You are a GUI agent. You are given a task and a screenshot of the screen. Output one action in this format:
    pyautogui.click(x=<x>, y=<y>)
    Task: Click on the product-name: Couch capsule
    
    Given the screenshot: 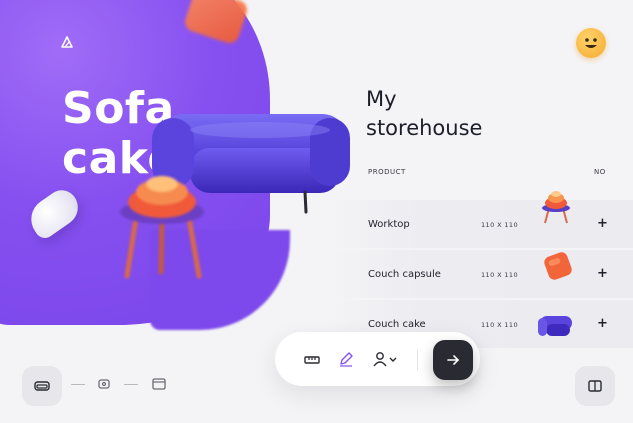 What is the action you would take?
    pyautogui.click(x=404, y=274)
    